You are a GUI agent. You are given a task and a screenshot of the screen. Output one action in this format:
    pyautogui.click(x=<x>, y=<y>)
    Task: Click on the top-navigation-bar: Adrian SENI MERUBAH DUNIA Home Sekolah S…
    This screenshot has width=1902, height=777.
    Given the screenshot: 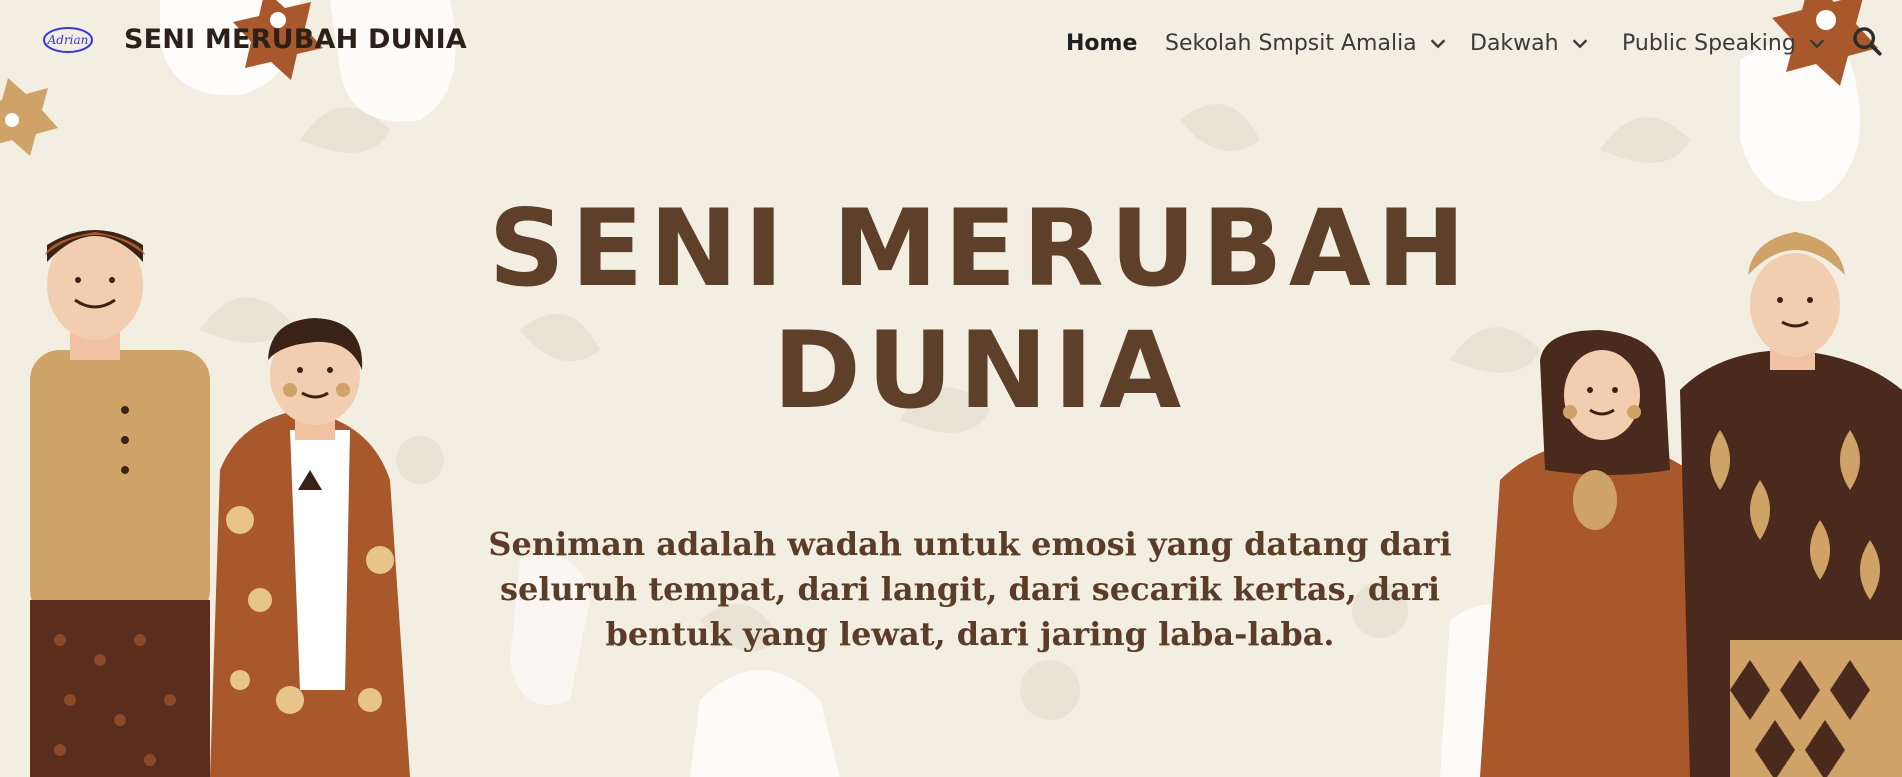 What is the action you would take?
    pyautogui.click(x=951, y=43)
    